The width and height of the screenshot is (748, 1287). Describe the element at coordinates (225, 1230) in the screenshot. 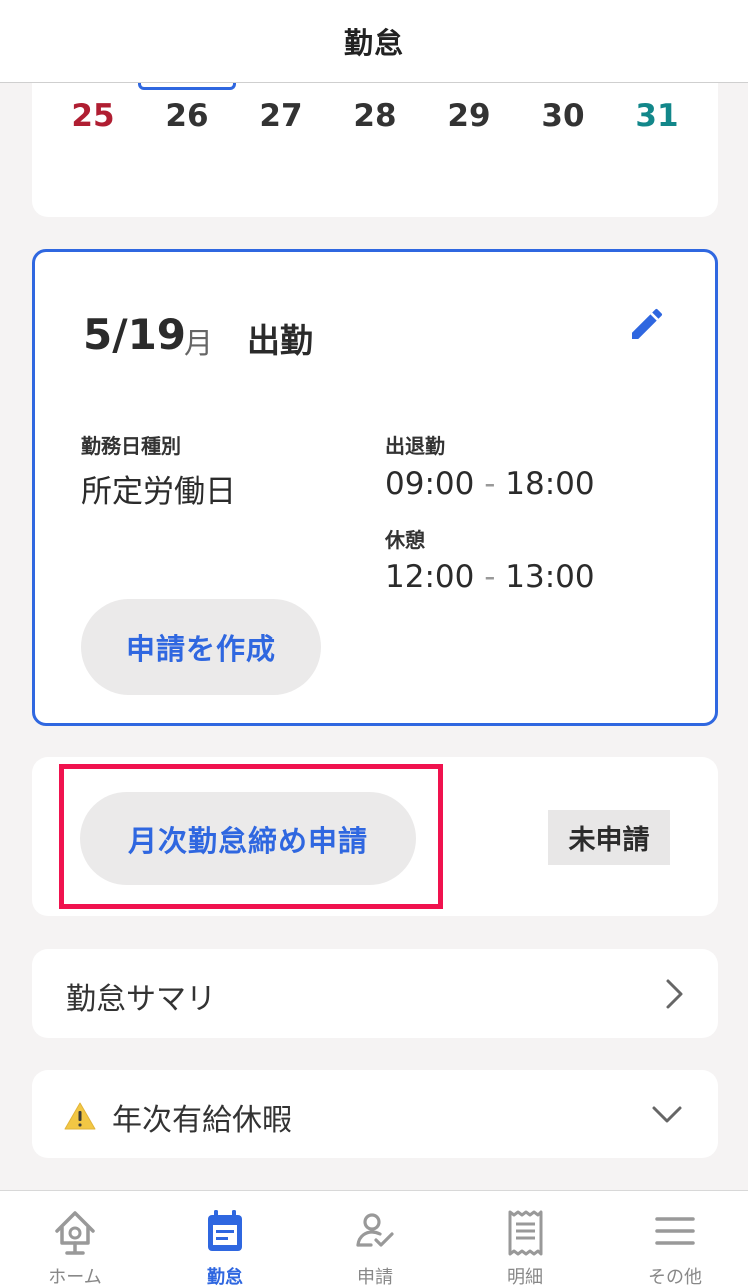

I see `calendar-icon` at that location.